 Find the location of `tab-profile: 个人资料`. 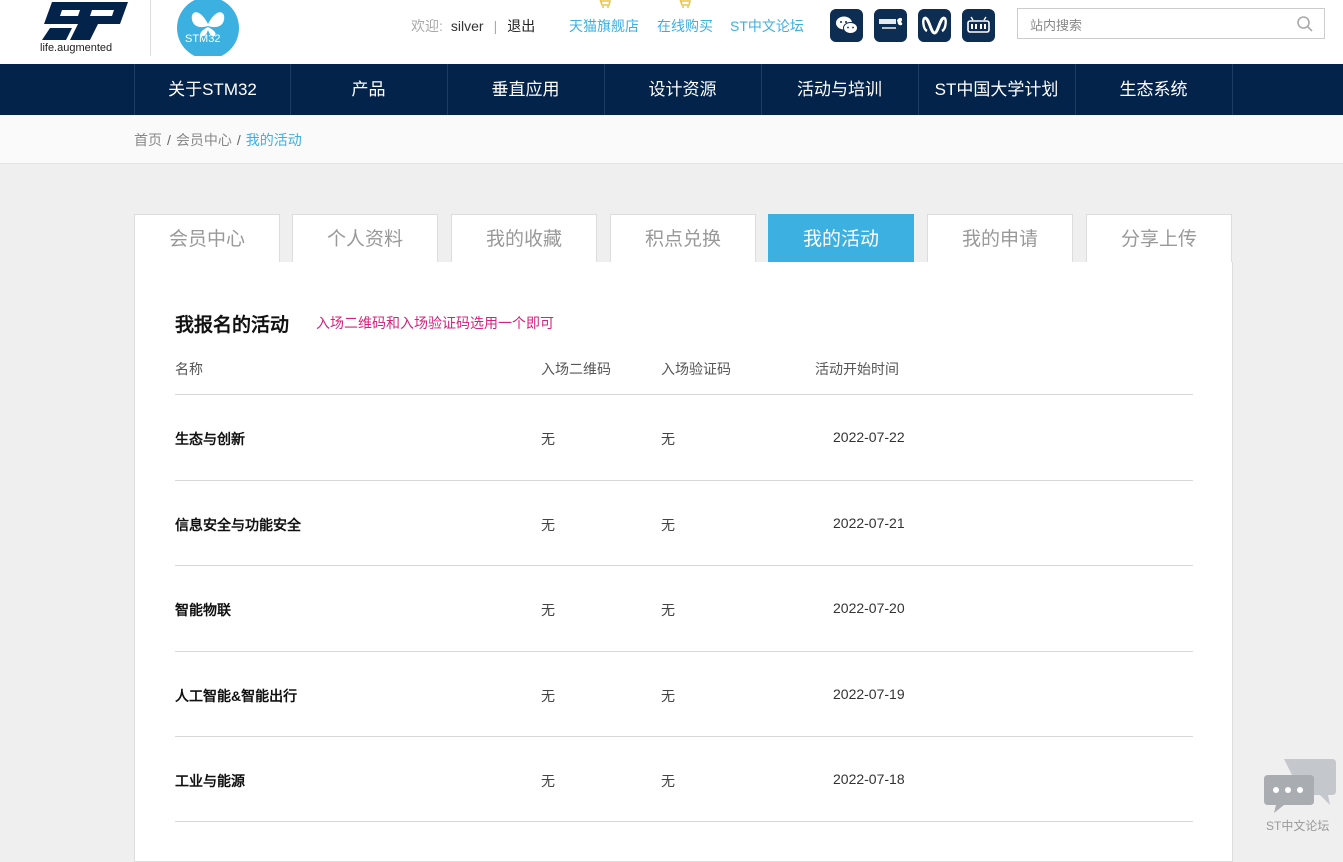

tab-profile: 个人资料 is located at coordinates (365, 238).